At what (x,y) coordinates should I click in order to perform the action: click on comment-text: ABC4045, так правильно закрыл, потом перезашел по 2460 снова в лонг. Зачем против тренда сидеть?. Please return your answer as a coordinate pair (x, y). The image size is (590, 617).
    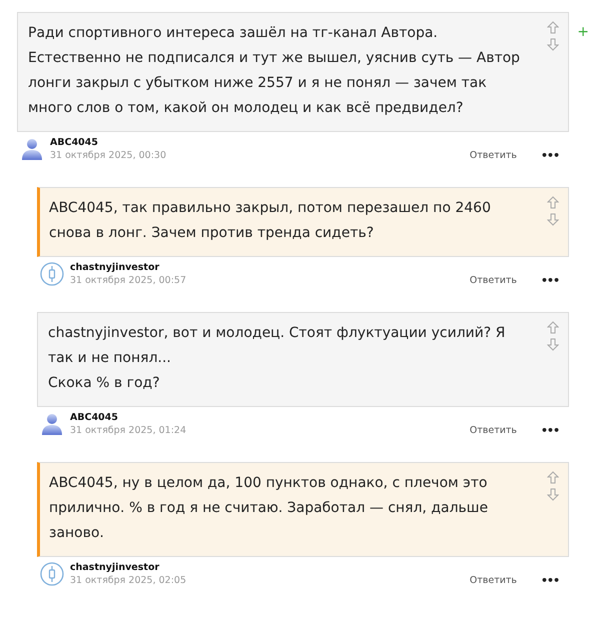
    Looking at the image, I should click on (270, 221).